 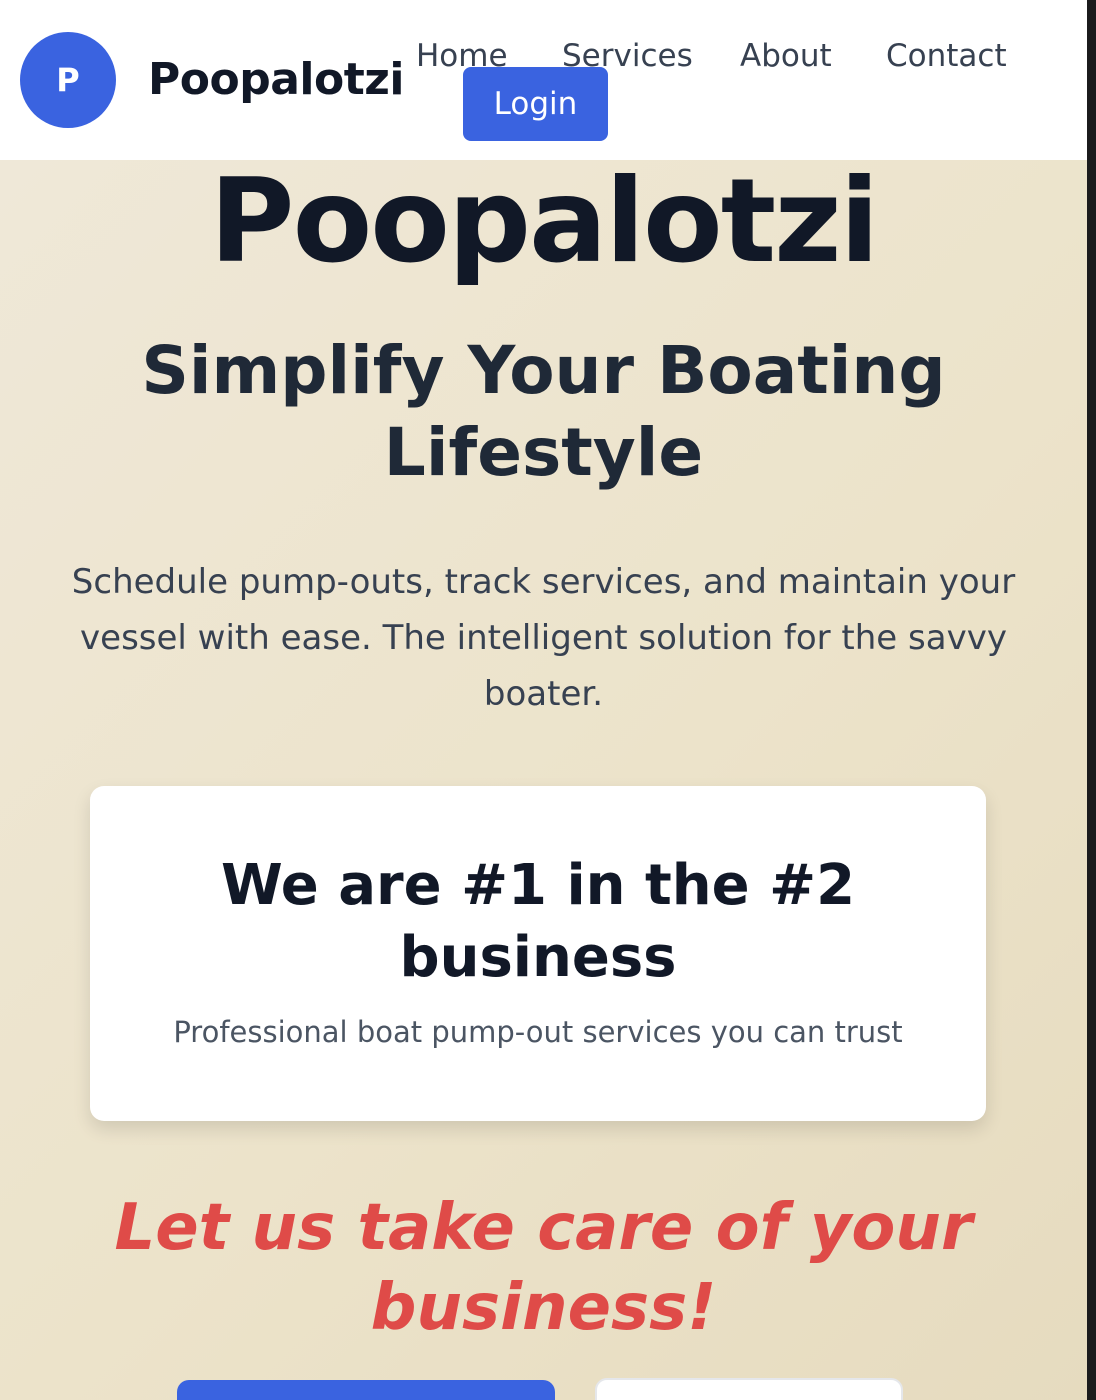 I want to click on login-button-label: Login, so click(x=535, y=104).